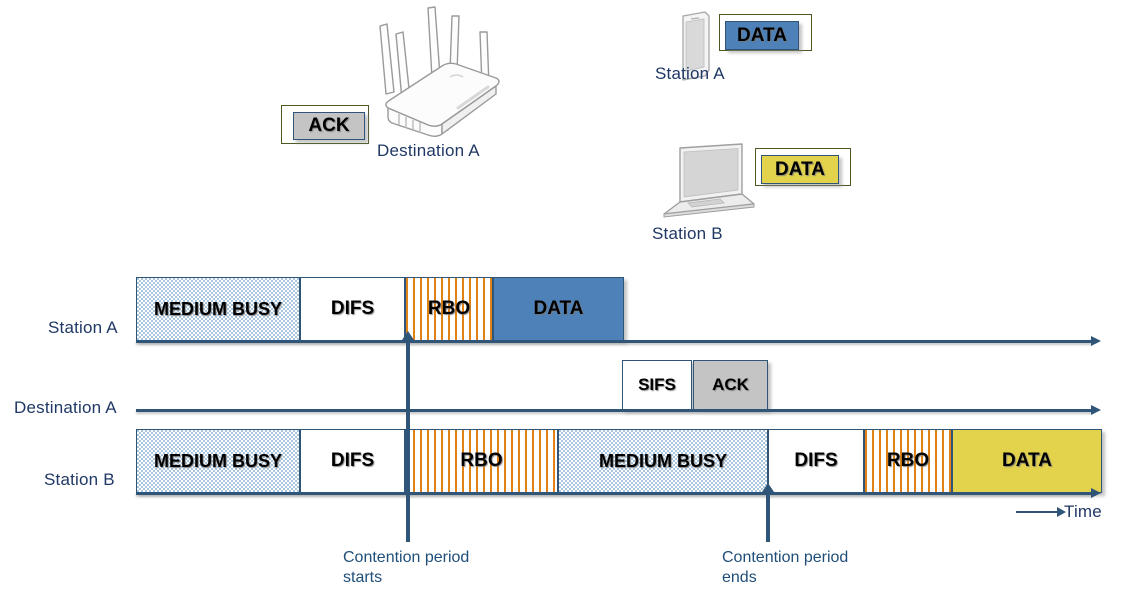 The image size is (1124, 594). I want to click on time-axis-arrow, so click(1041, 512).